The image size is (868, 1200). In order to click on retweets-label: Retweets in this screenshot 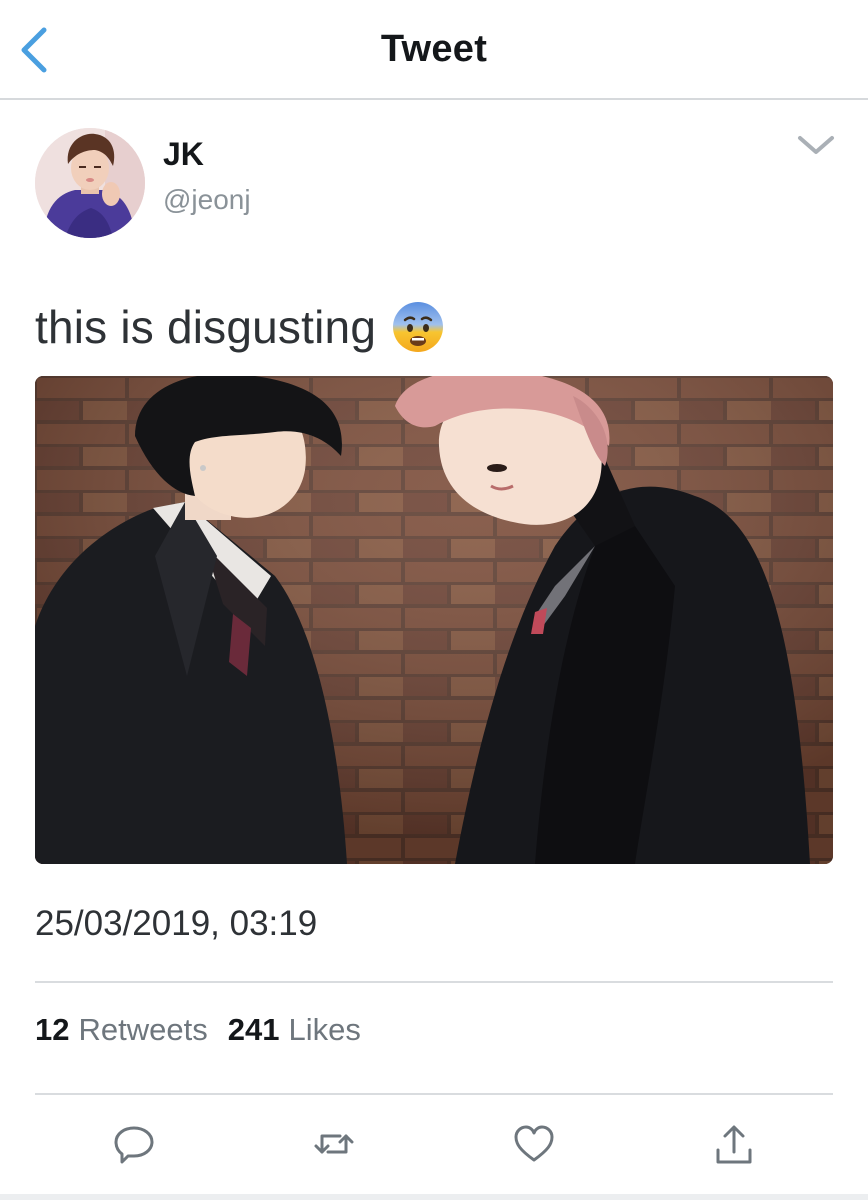, I will do `click(143, 1029)`.